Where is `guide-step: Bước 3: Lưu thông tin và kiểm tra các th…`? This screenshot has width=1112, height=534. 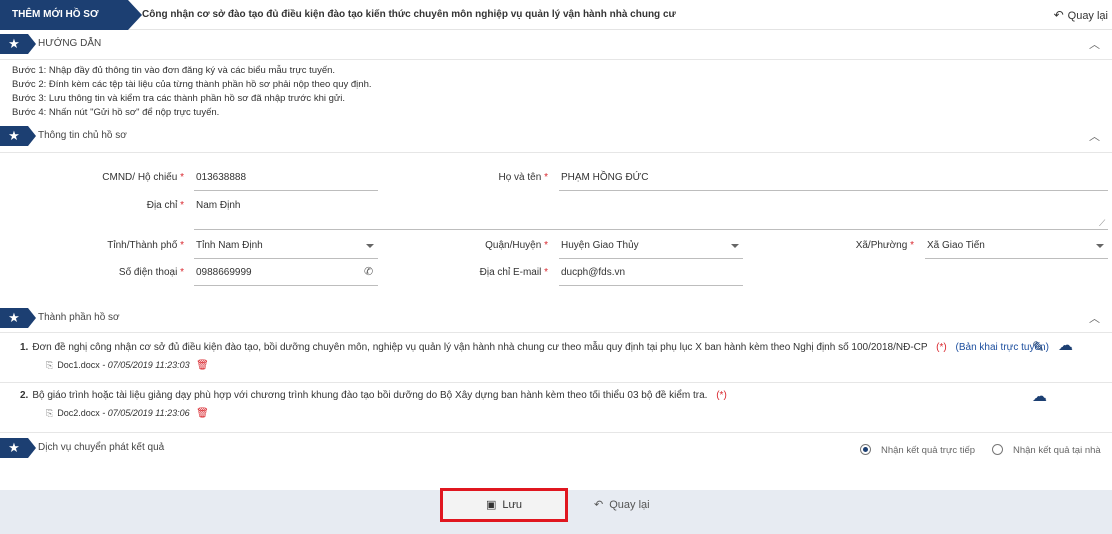
guide-step: Bước 3: Lưu thông tin và kiểm tra các th… is located at coordinates (178, 98).